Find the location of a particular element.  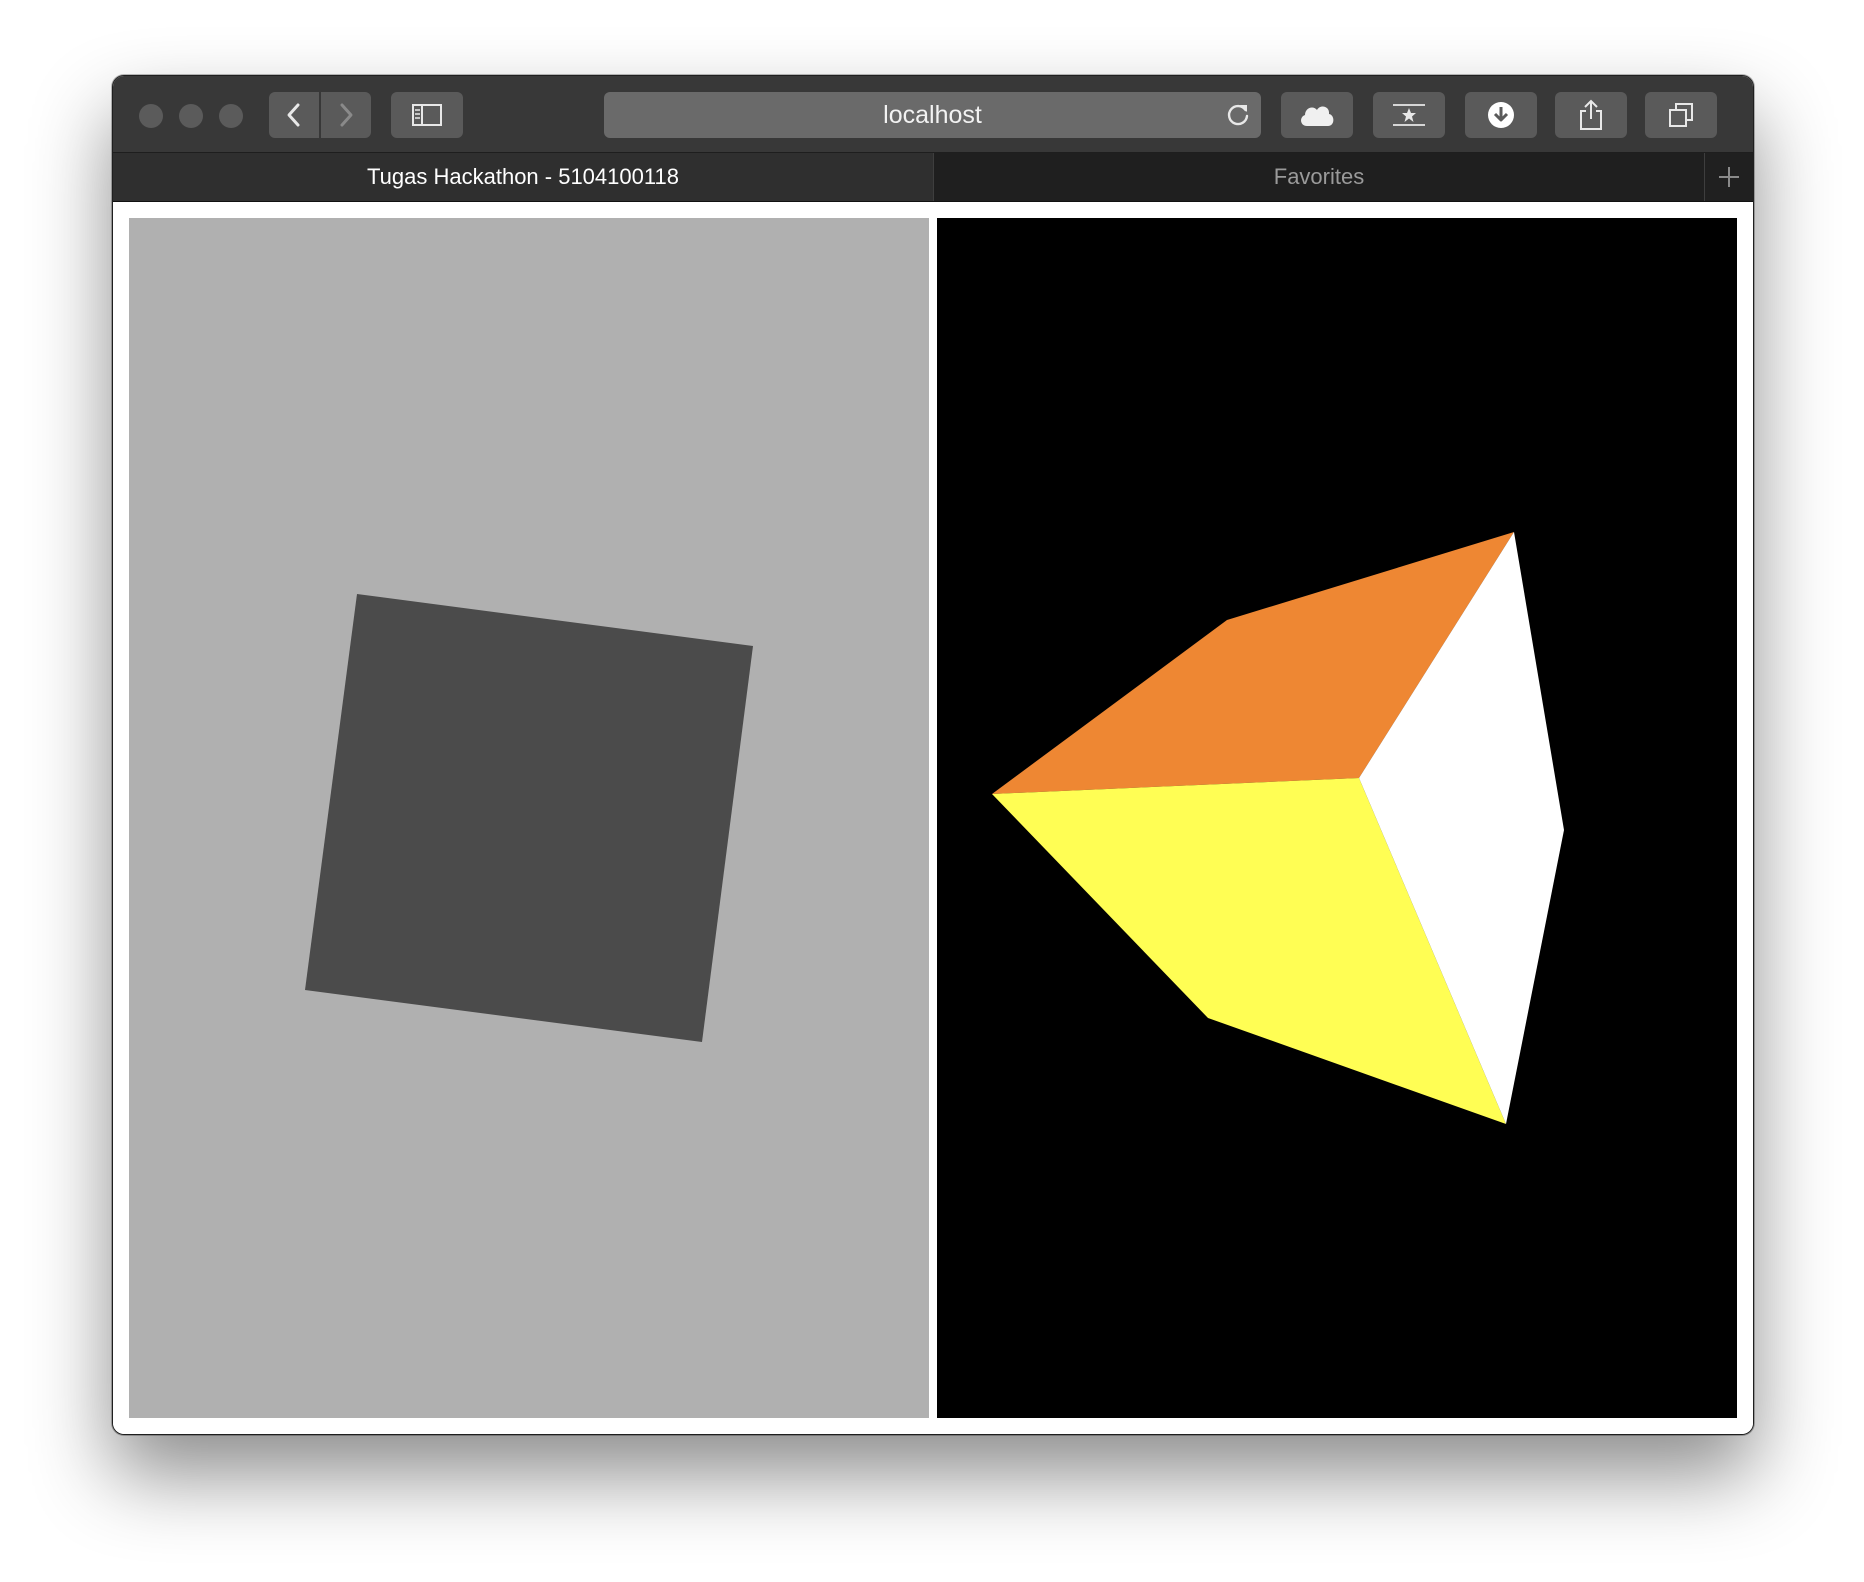

rotated-square is located at coordinates (529, 818).